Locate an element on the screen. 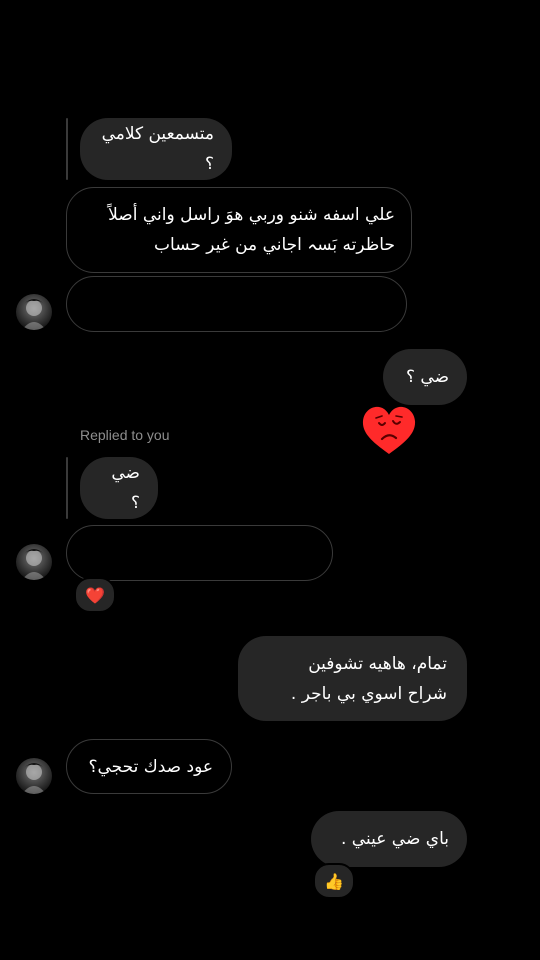 This screenshot has width=540, height=960. quoted-message-text: ضي ؟ is located at coordinates (125, 488).